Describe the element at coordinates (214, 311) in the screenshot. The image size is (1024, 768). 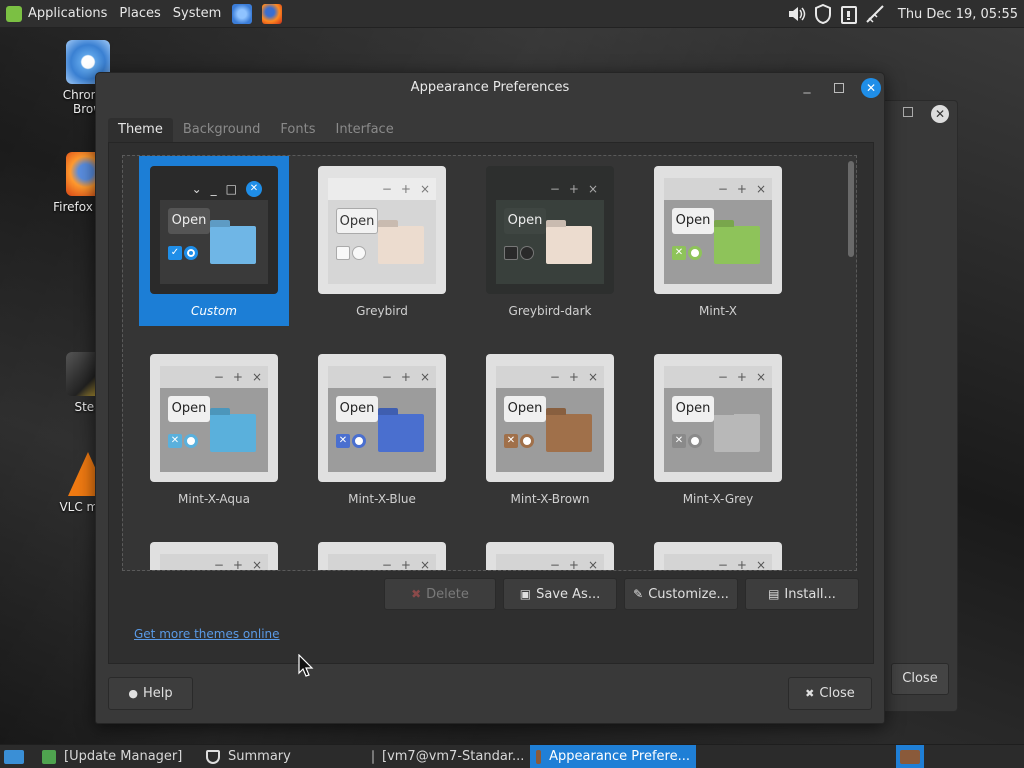
I see `theme-name: Custom` at that location.